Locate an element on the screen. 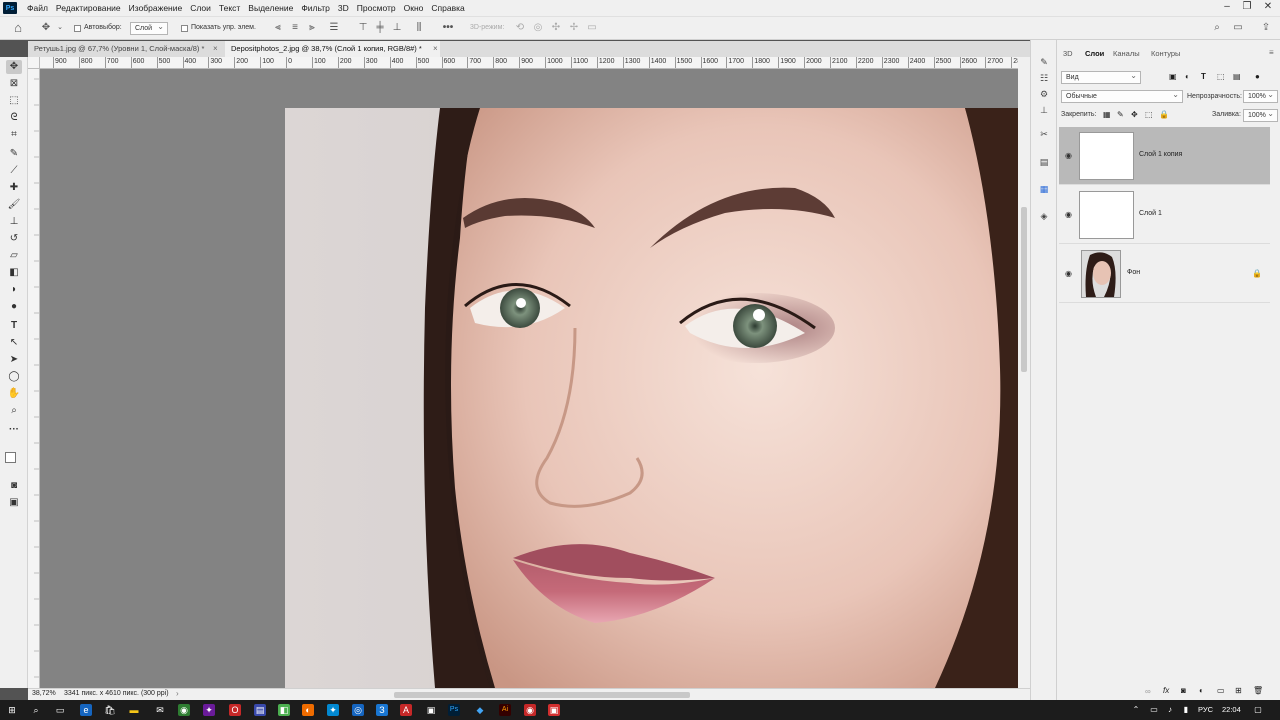 The width and height of the screenshot is (1280, 720). restore-icon: ❐ is located at coordinates (1247, 8).